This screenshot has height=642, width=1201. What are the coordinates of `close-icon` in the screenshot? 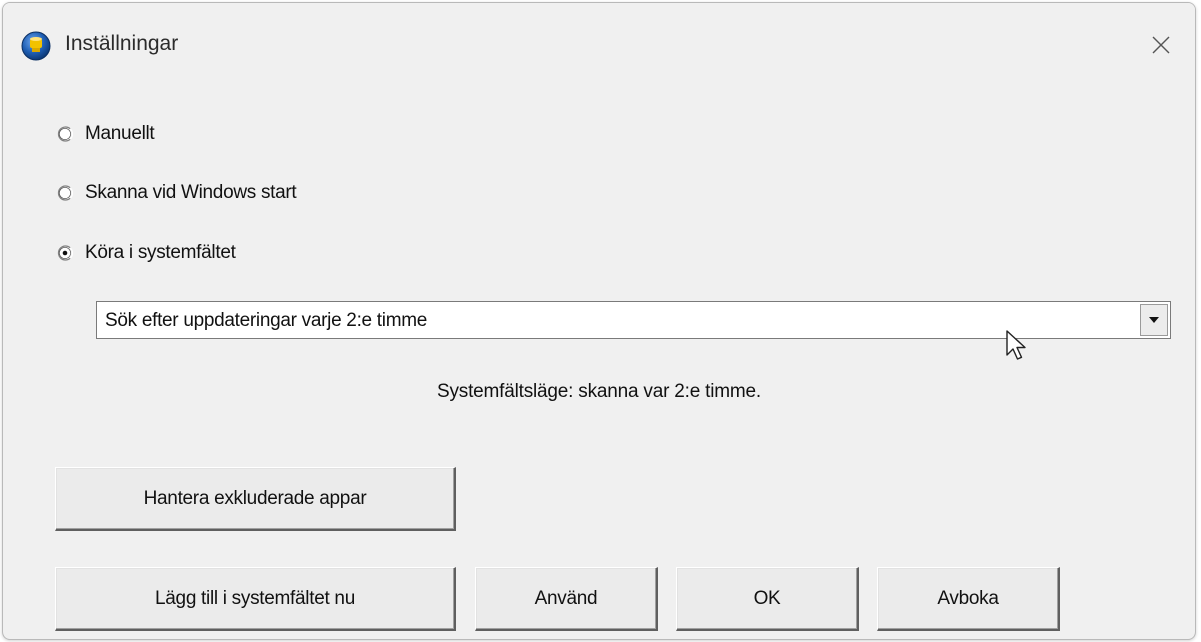 It's located at (1161, 45).